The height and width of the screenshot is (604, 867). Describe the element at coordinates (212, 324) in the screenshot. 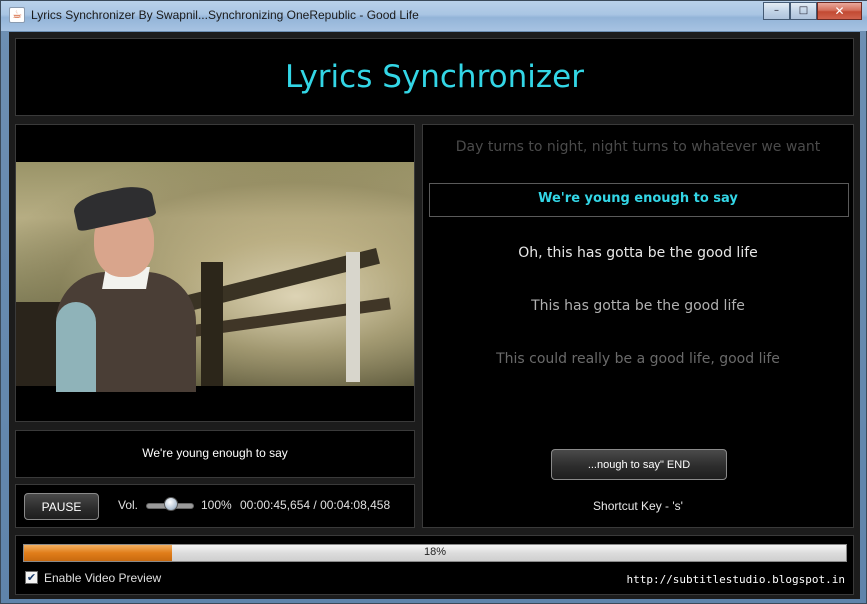

I see `video-fence-post` at that location.